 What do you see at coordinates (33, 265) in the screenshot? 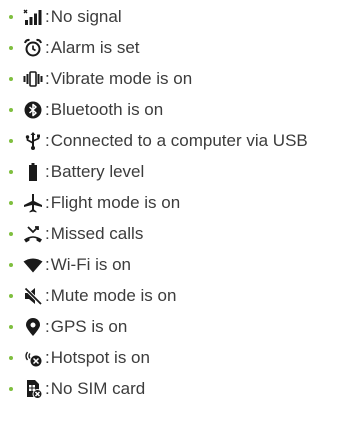
I see `wifi-icon` at bounding box center [33, 265].